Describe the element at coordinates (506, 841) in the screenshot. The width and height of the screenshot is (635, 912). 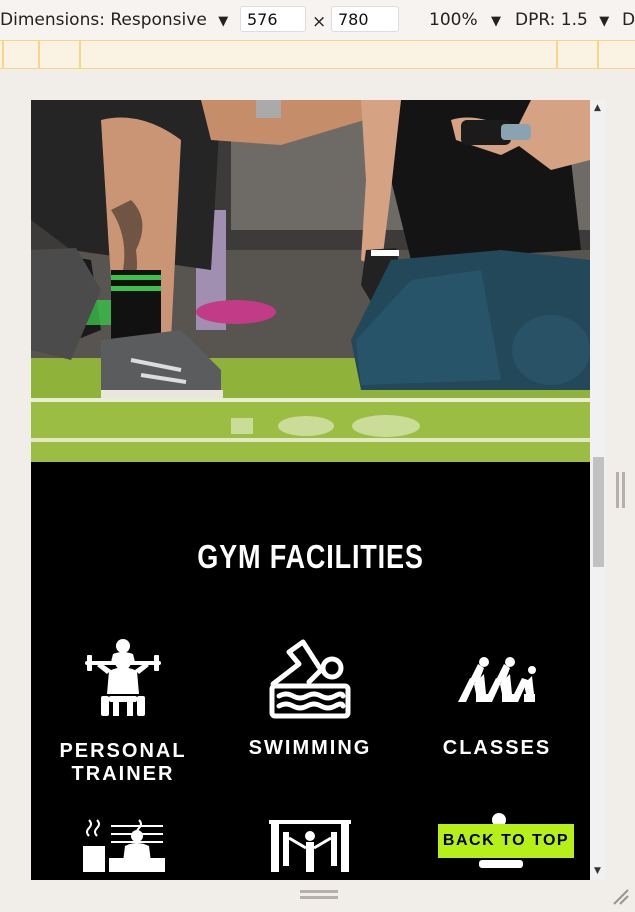
I see `back-to-top-button: BACK TO TOP` at that location.